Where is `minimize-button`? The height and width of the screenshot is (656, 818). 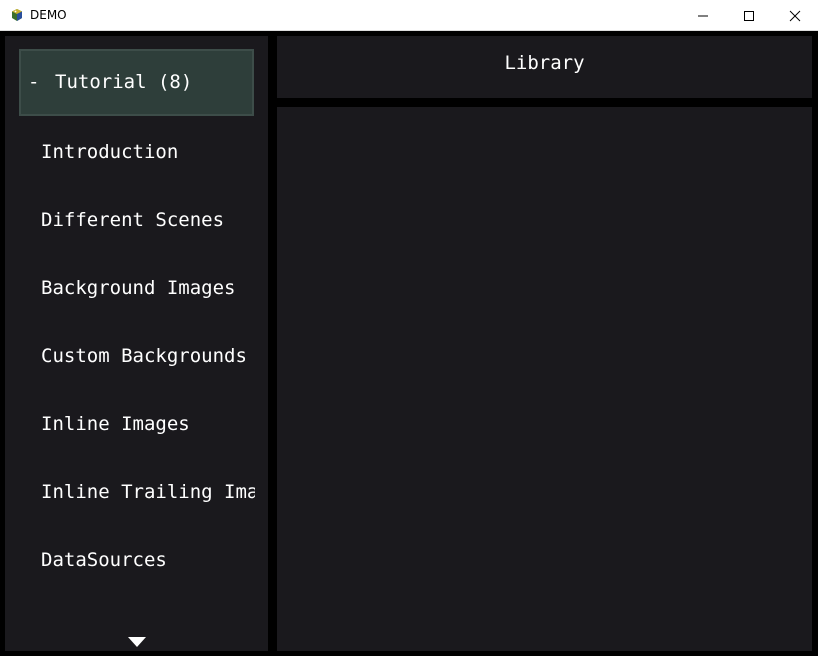 minimize-button is located at coordinates (703, 15).